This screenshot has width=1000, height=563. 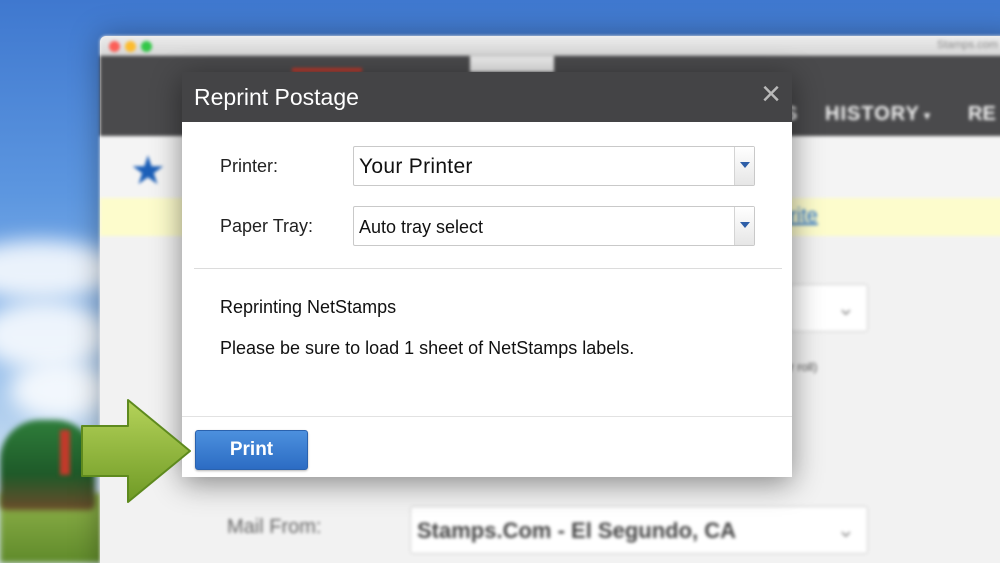 What do you see at coordinates (487, 416) in the screenshot?
I see `footer-divider` at bounding box center [487, 416].